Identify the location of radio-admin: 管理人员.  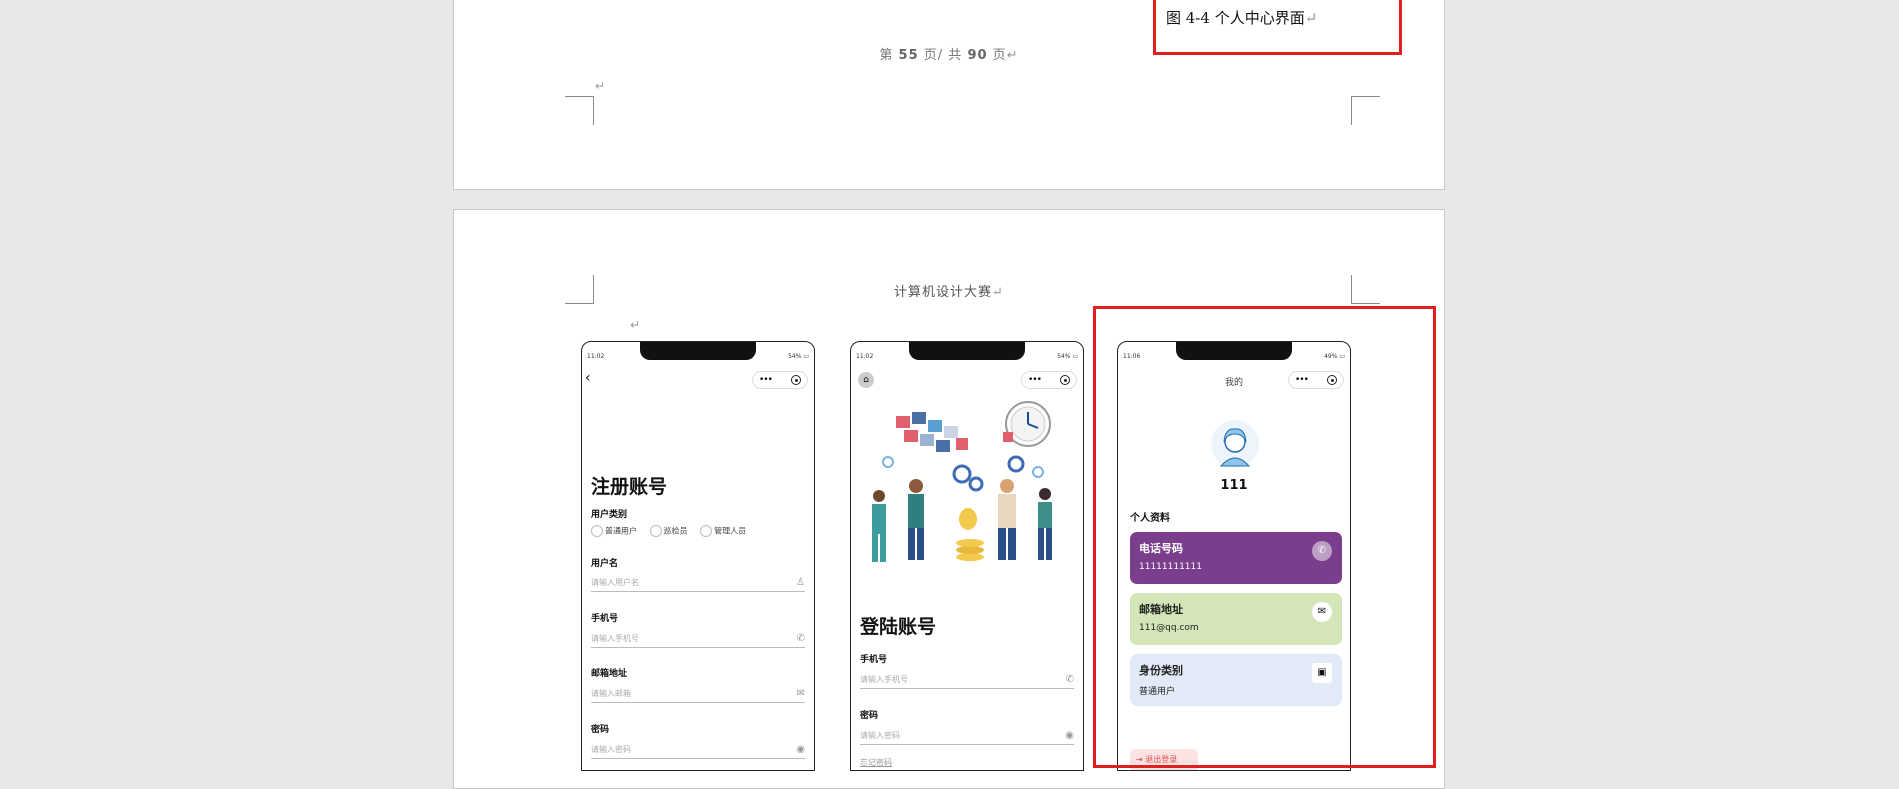
(723, 531).